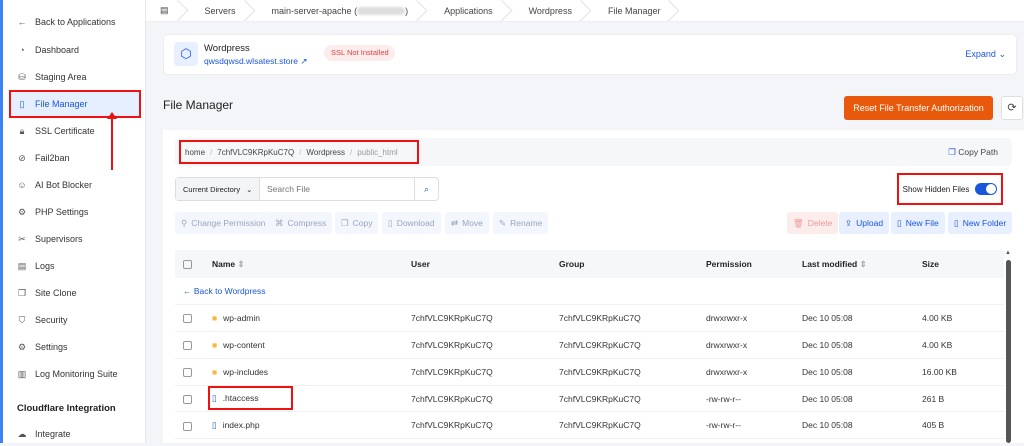 This screenshot has height=446, width=1024. I want to click on sidebar-item-site-clone: ❐ Site Clone, so click(75, 293).